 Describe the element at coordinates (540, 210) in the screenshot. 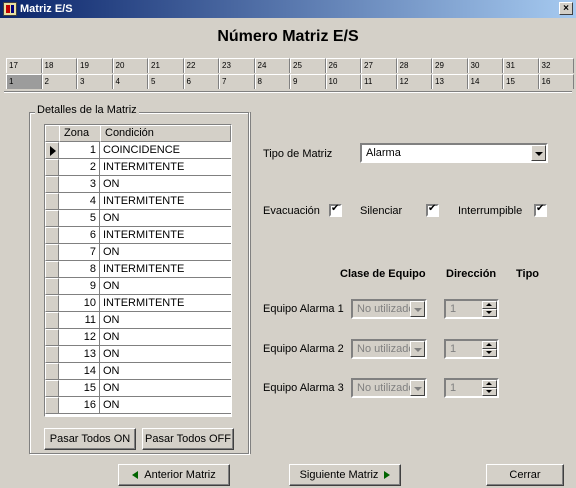

I see `interrumpible-checkbox` at that location.